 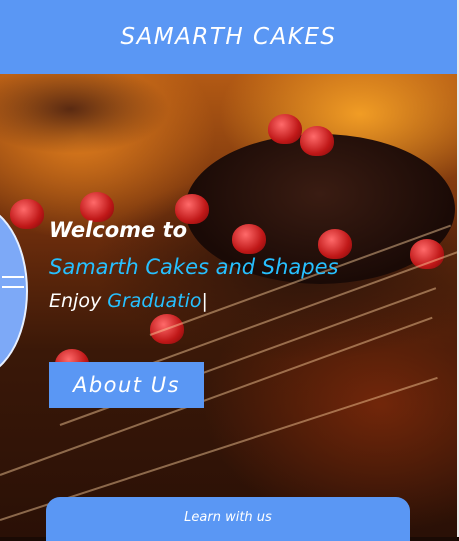 I want to click on welcome-text: Welcome to, so click(x=118, y=230).